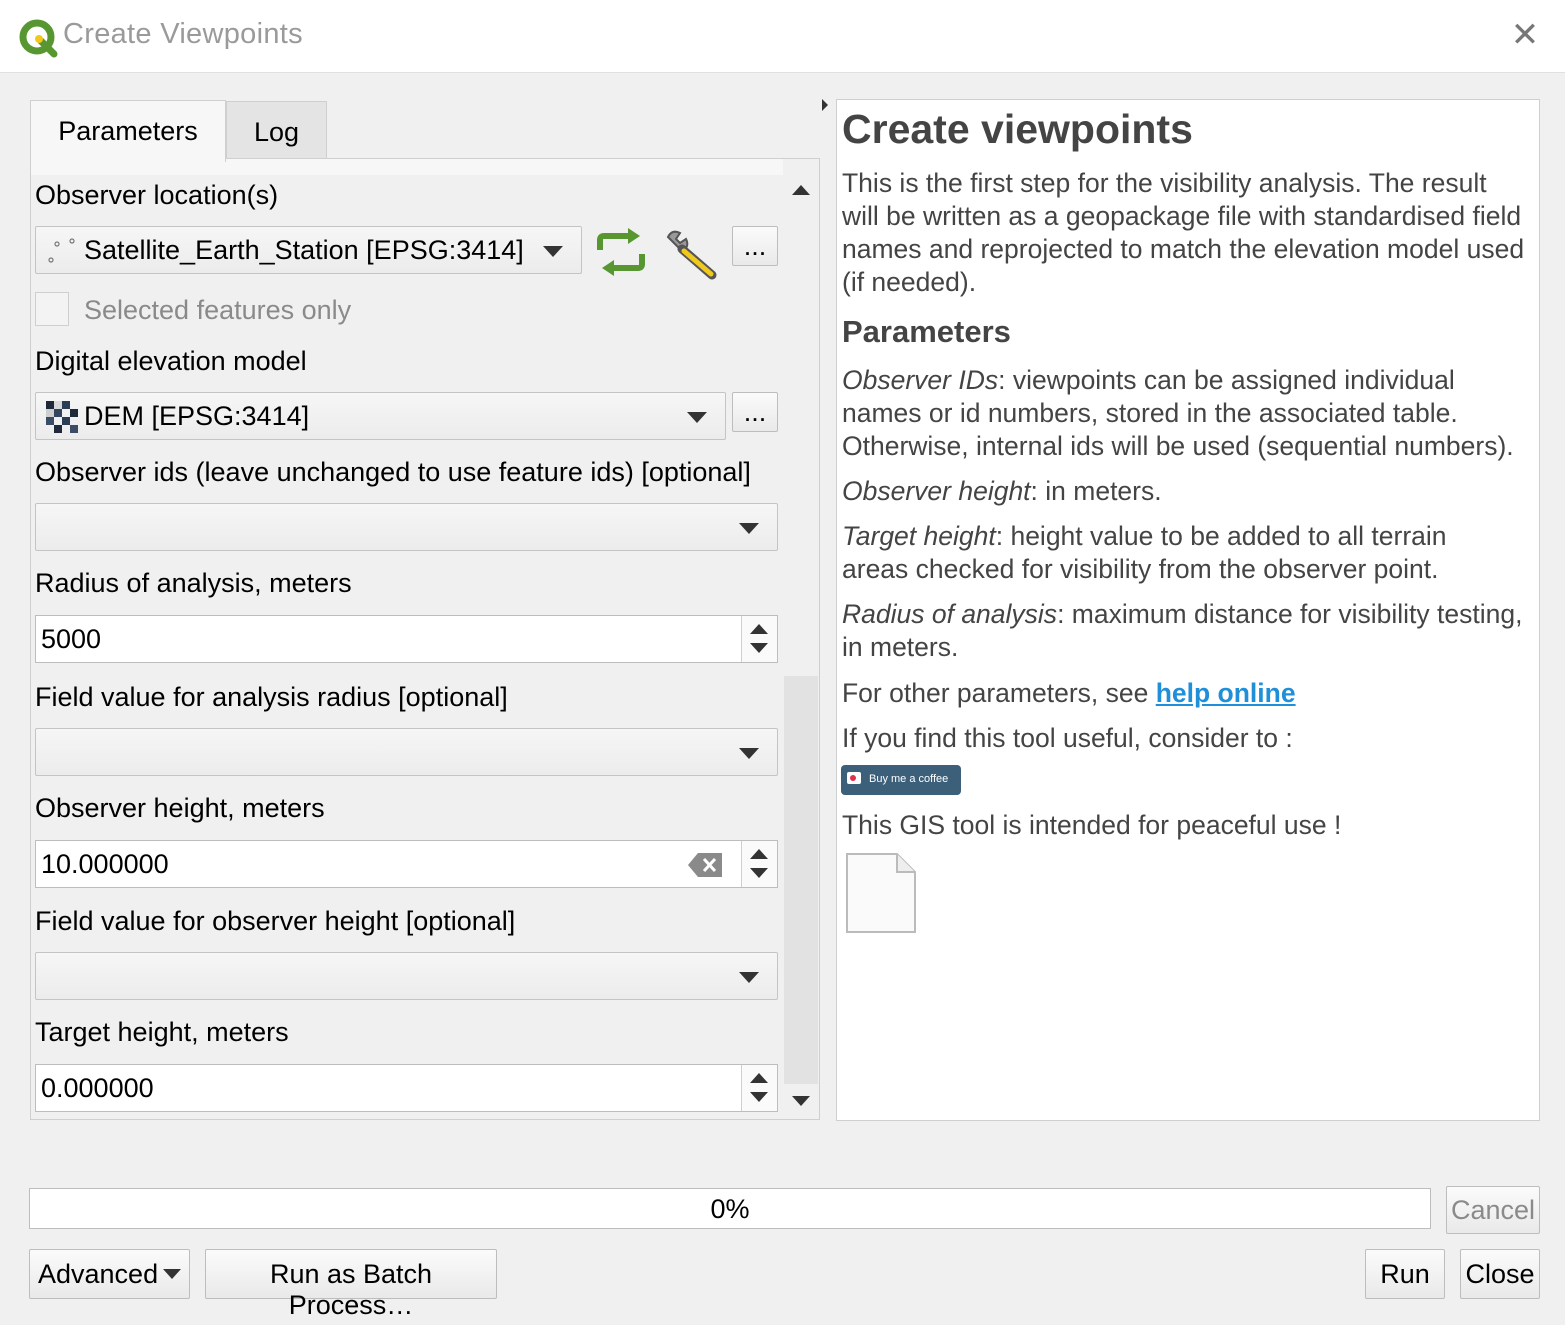 The image size is (1565, 1325). Describe the element at coordinates (193, 583) in the screenshot. I see `radius-label: Radius of analysis, meters` at that location.